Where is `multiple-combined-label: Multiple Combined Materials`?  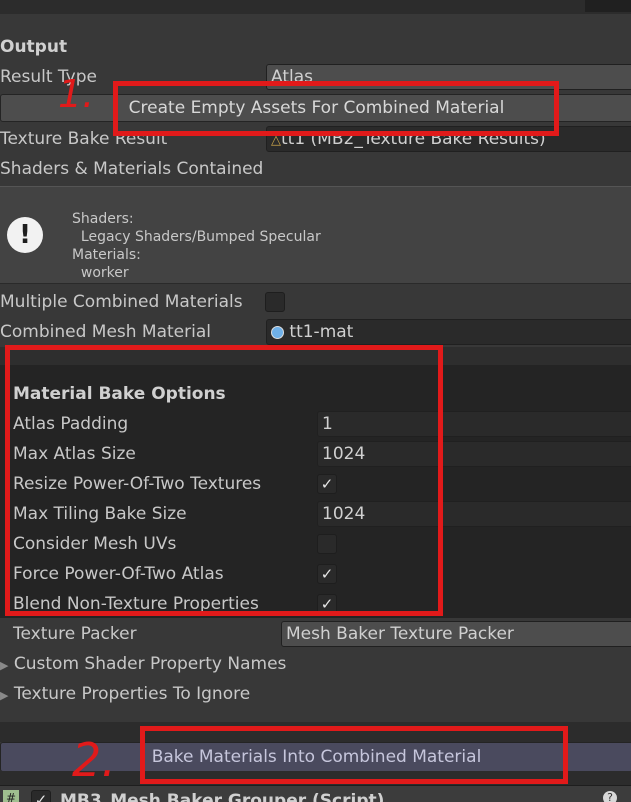
multiple-combined-label: Multiple Combined Materials is located at coordinates (121, 302).